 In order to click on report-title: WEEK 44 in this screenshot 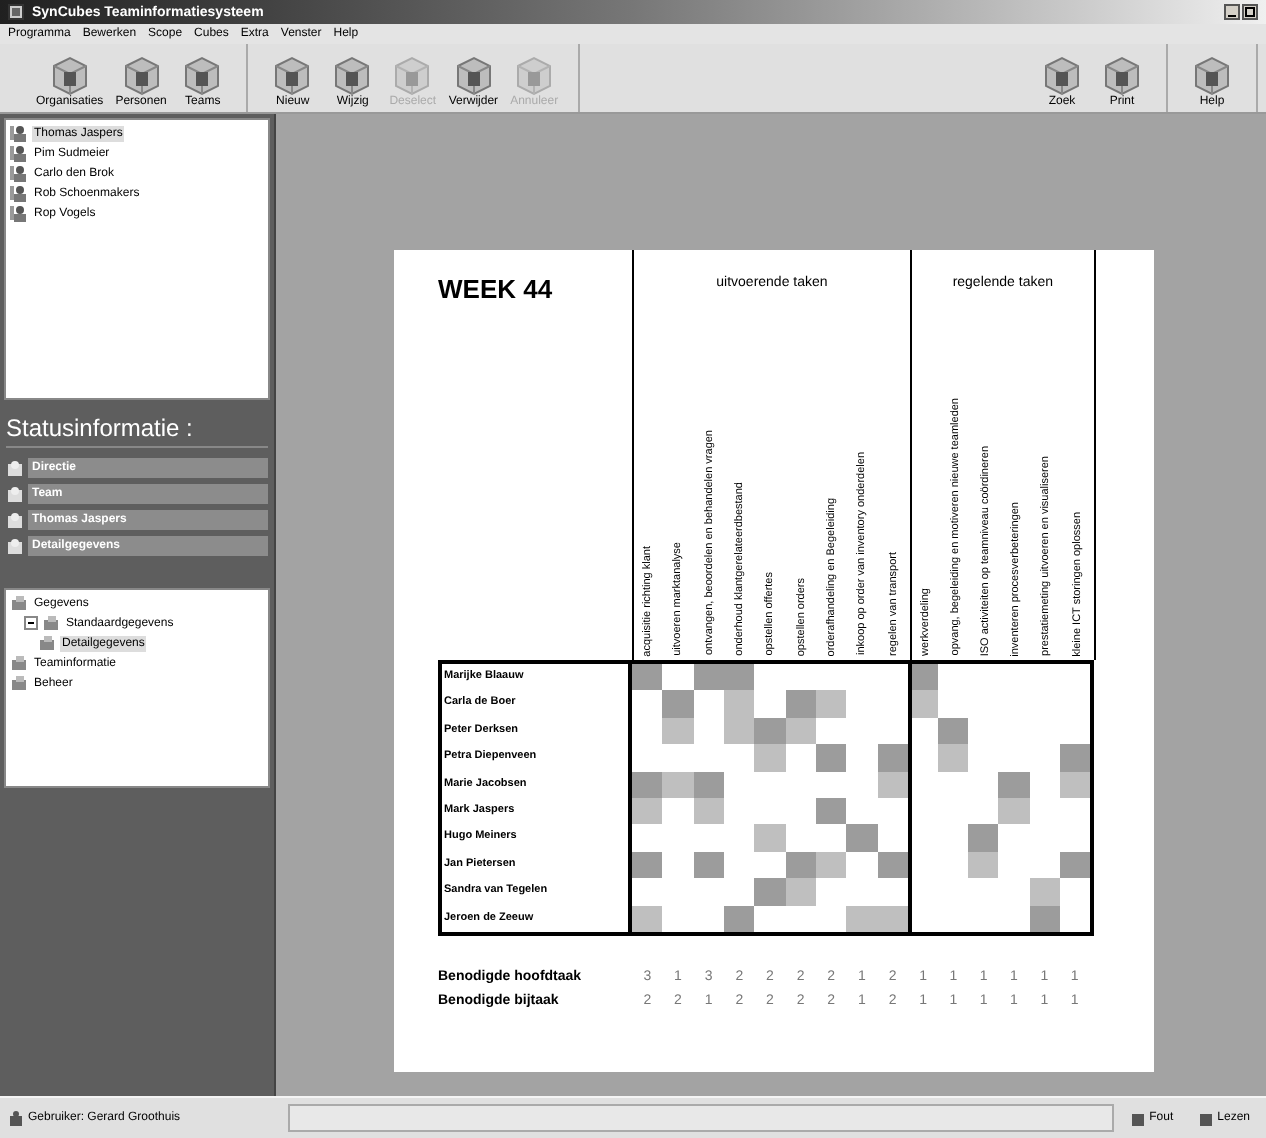, I will do `click(495, 289)`.